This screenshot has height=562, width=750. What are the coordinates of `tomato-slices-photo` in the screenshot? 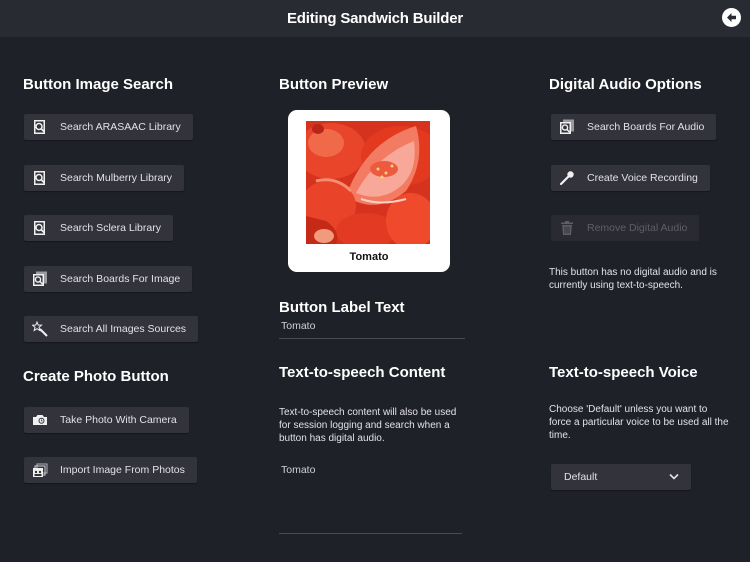 It's located at (368, 182).